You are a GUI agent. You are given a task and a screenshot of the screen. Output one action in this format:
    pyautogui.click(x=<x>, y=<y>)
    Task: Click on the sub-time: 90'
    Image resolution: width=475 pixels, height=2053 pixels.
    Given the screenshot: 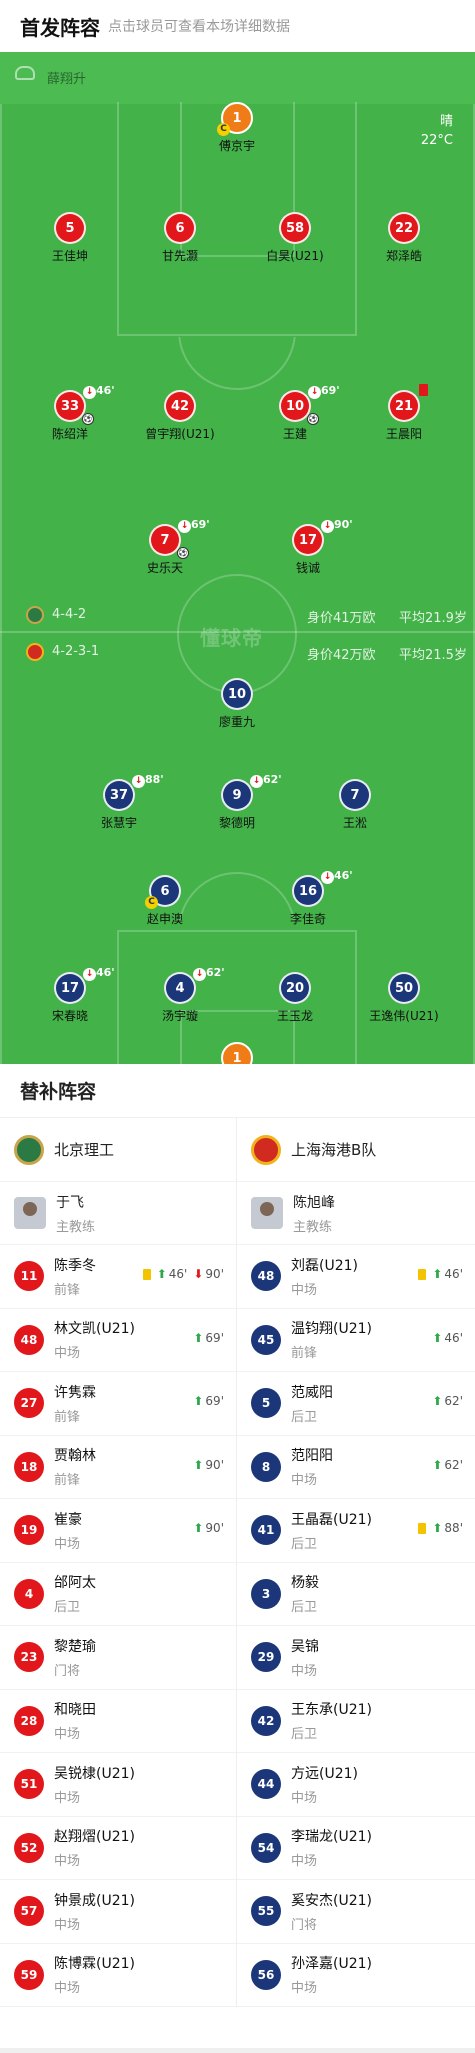 What is the action you would take?
    pyautogui.click(x=343, y=524)
    